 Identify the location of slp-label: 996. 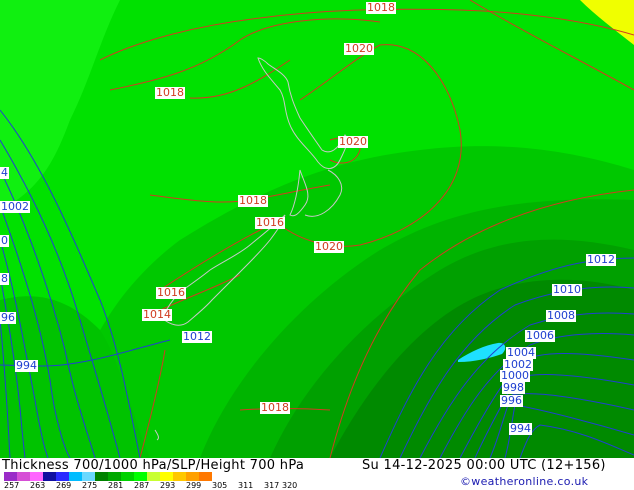
(511, 400).